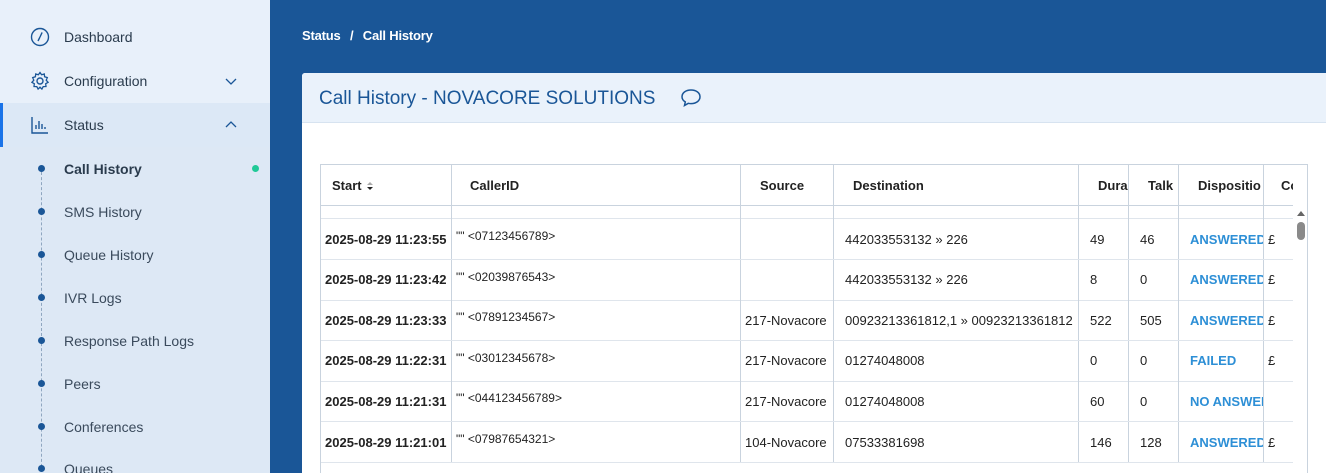 Image resolution: width=1326 pixels, height=473 pixels. I want to click on cell-callerid: "" <07891234567>, so click(596, 320).